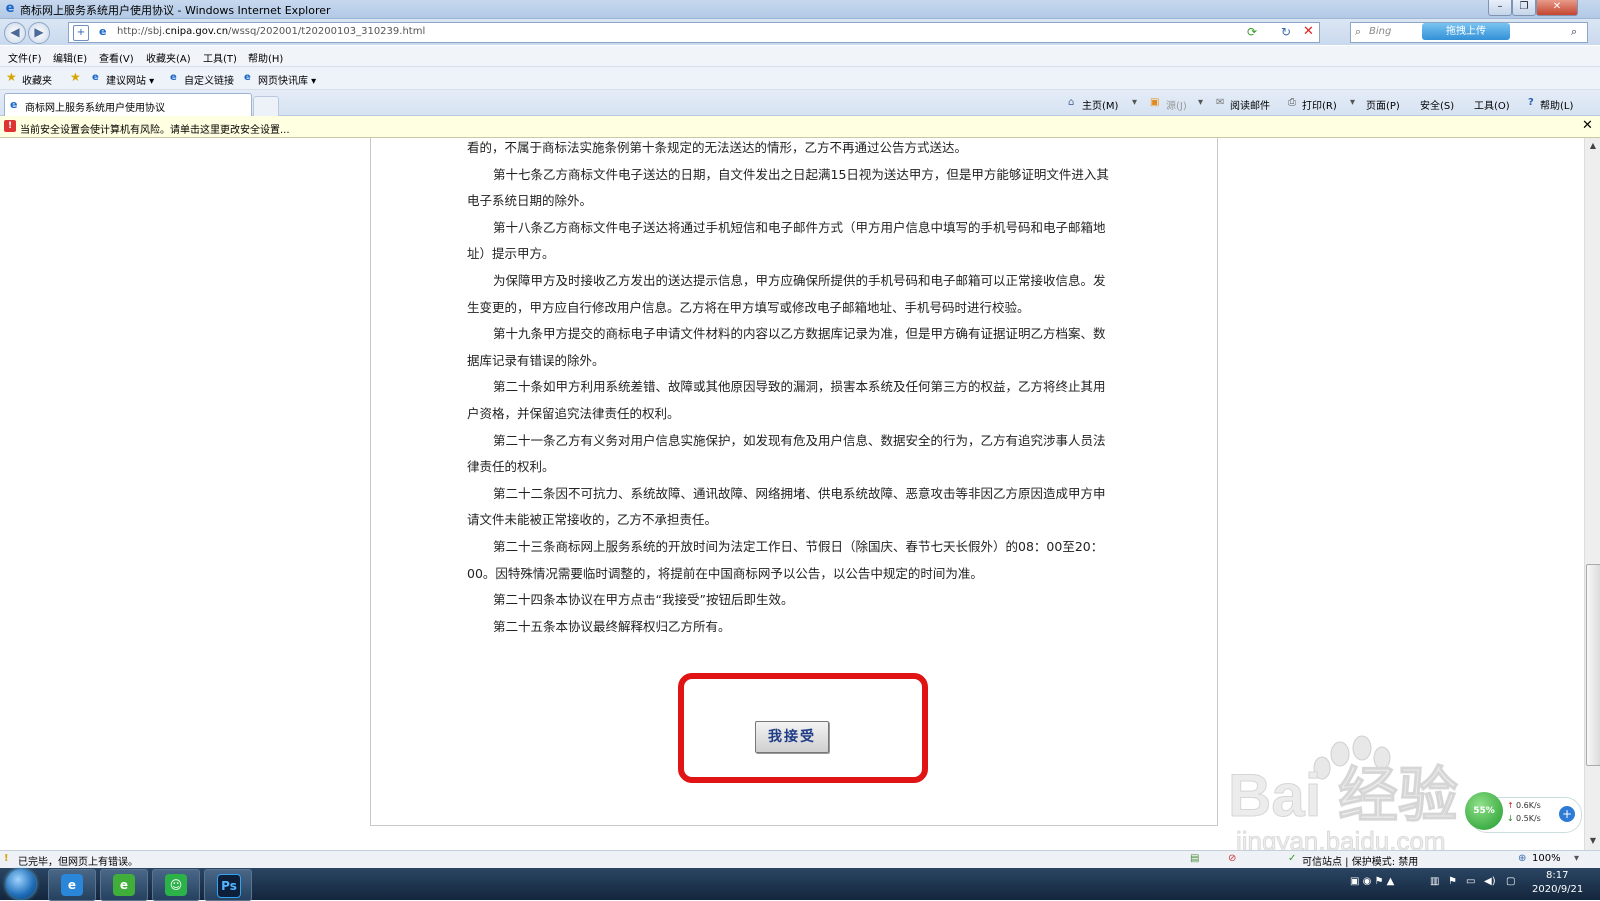 Image resolution: width=1600 pixels, height=901 pixels. I want to click on security-shield-icon: !, so click(10, 126).